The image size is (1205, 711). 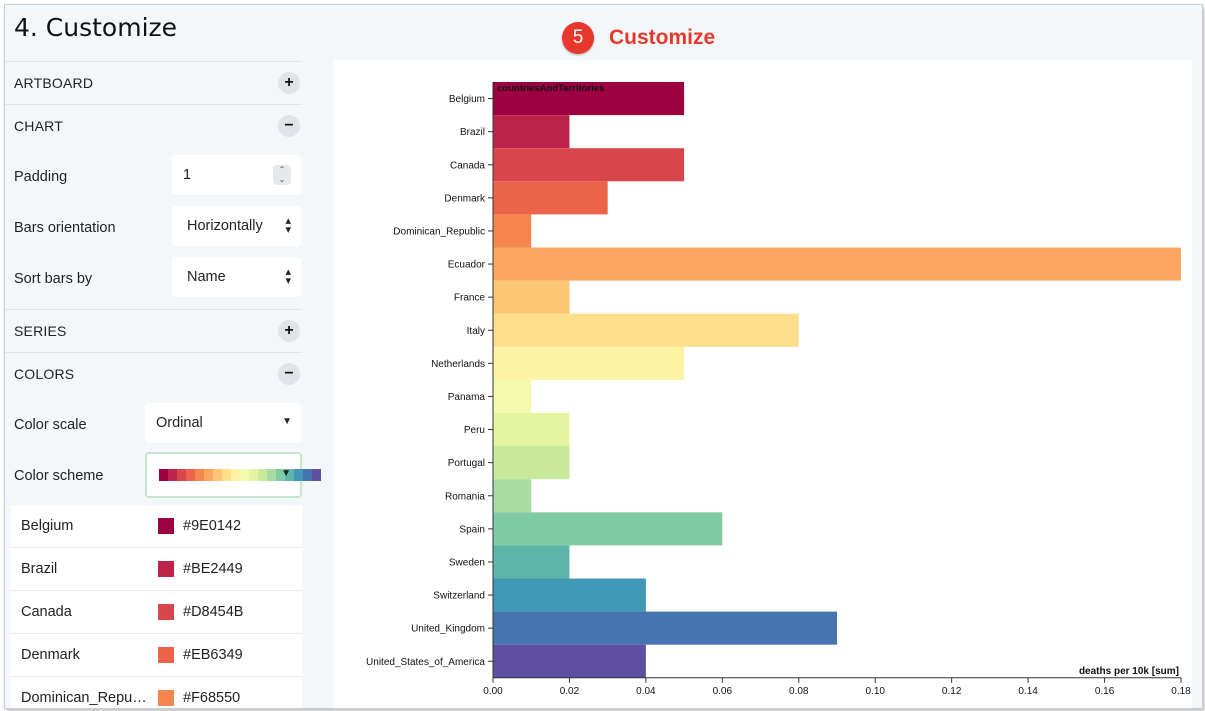 What do you see at coordinates (53, 279) in the screenshot?
I see `sort-label: Sort bars by` at bounding box center [53, 279].